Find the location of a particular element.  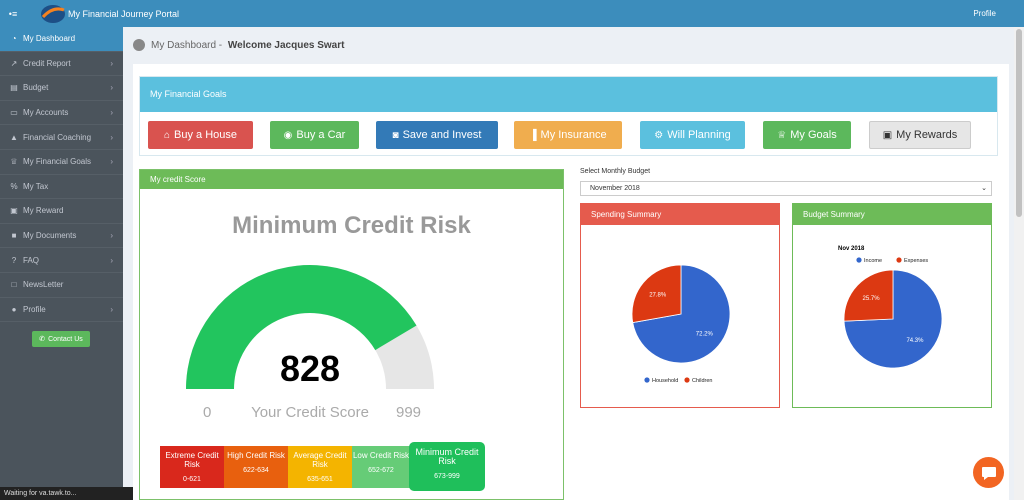

goal-button-label: My Goals is located at coordinates (813, 135).